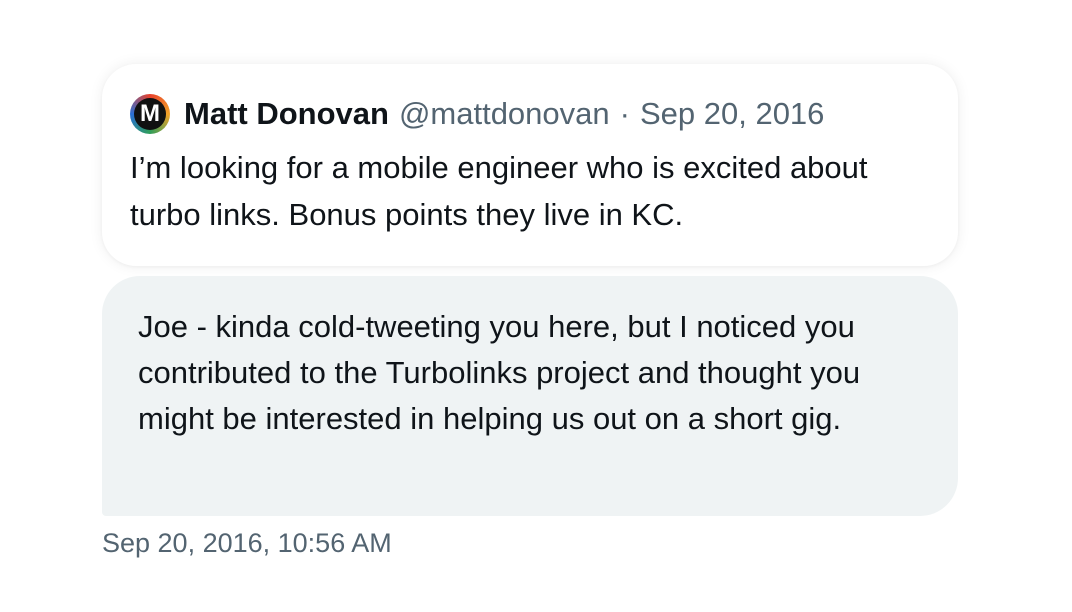 The height and width of the screenshot is (612, 1072). What do you see at coordinates (504, 114) in the screenshot?
I see `author-handle: @mattdonovan` at bounding box center [504, 114].